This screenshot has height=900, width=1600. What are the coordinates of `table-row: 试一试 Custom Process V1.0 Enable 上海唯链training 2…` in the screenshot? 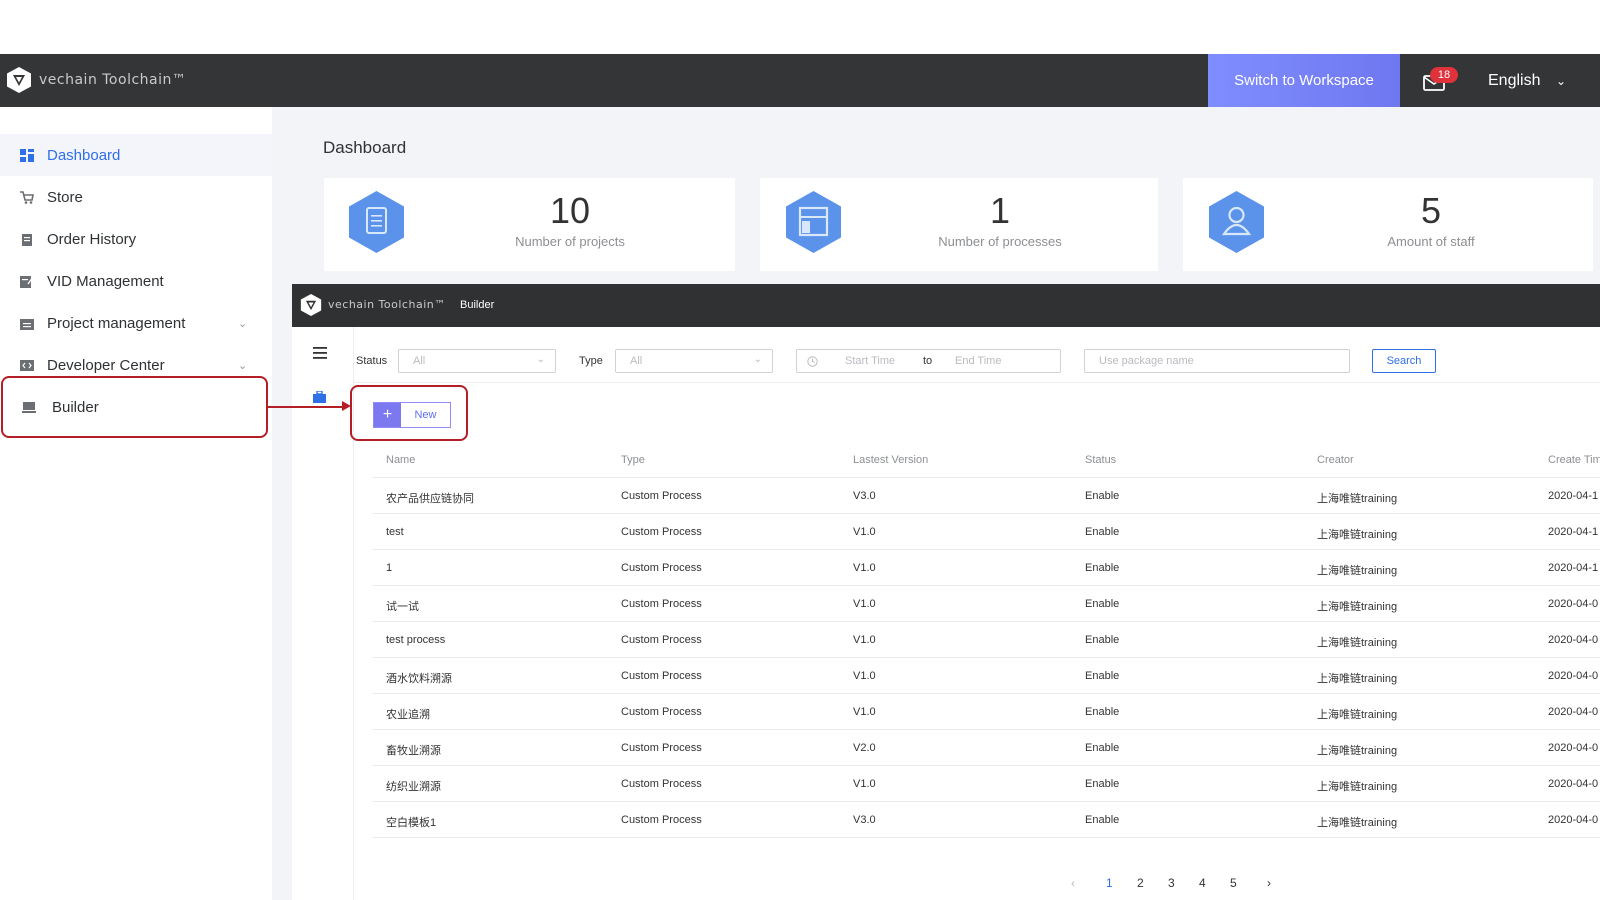 It's located at (986, 604).